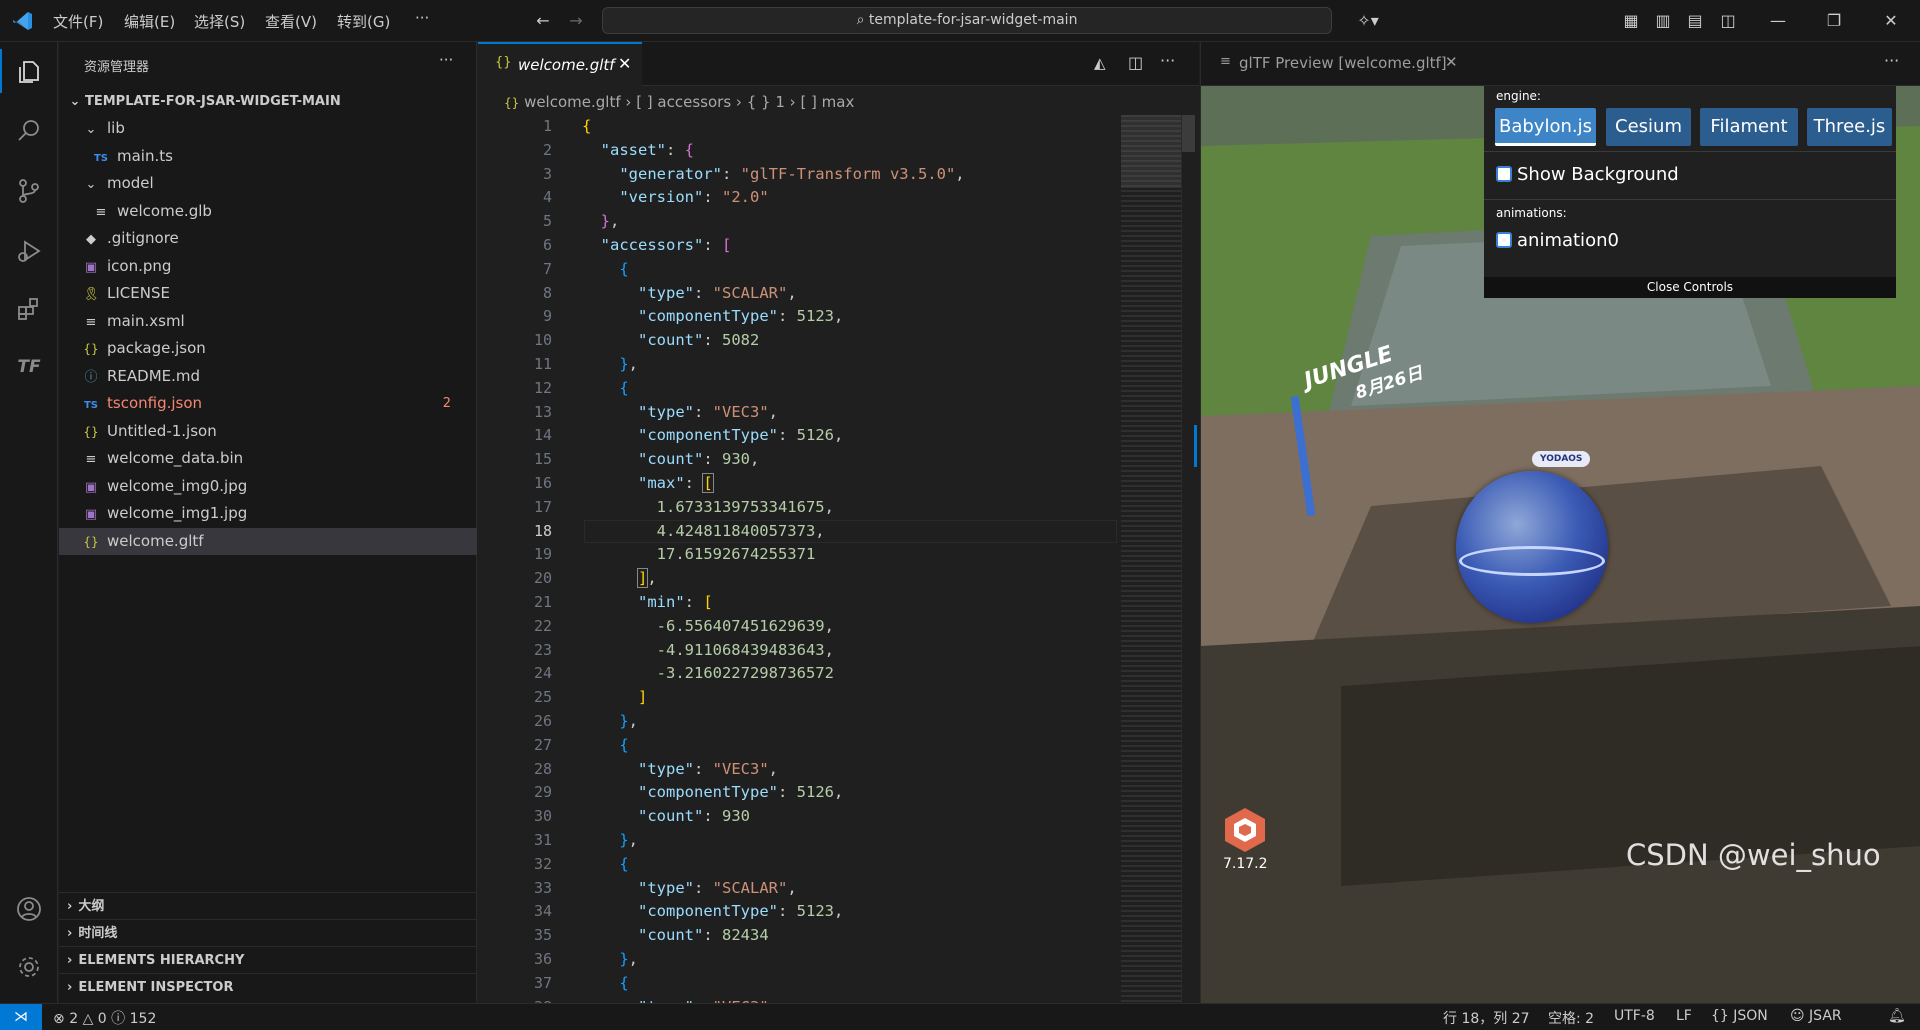 The height and width of the screenshot is (1030, 1920). I want to click on settings-gear-icon, so click(29, 967).